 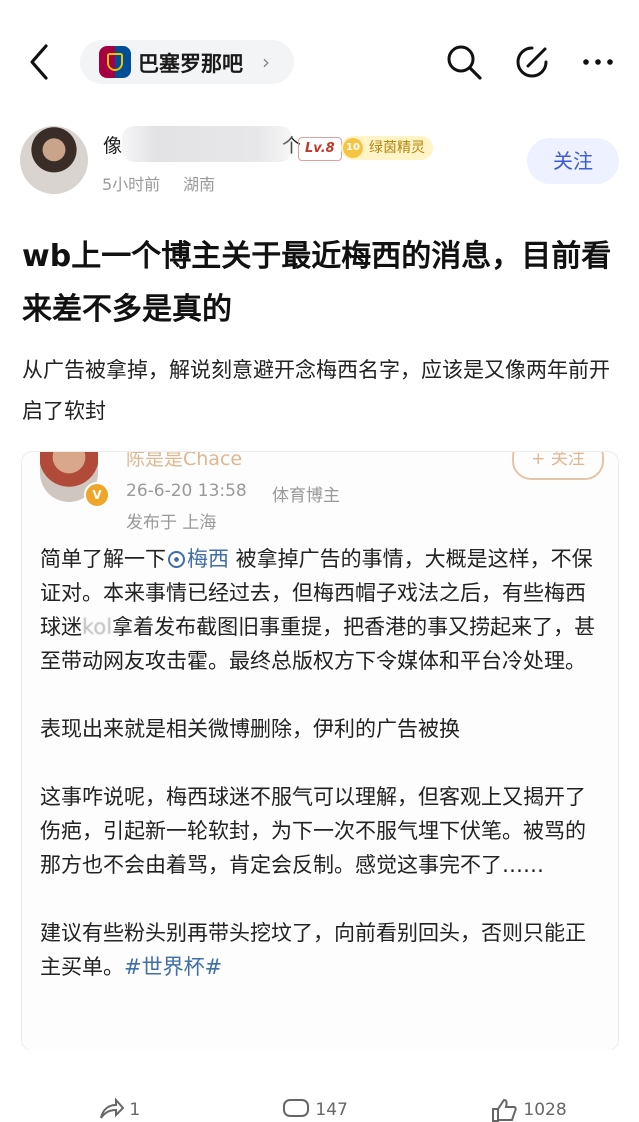 I want to click on medal-icon: 10, so click(x=353, y=148).